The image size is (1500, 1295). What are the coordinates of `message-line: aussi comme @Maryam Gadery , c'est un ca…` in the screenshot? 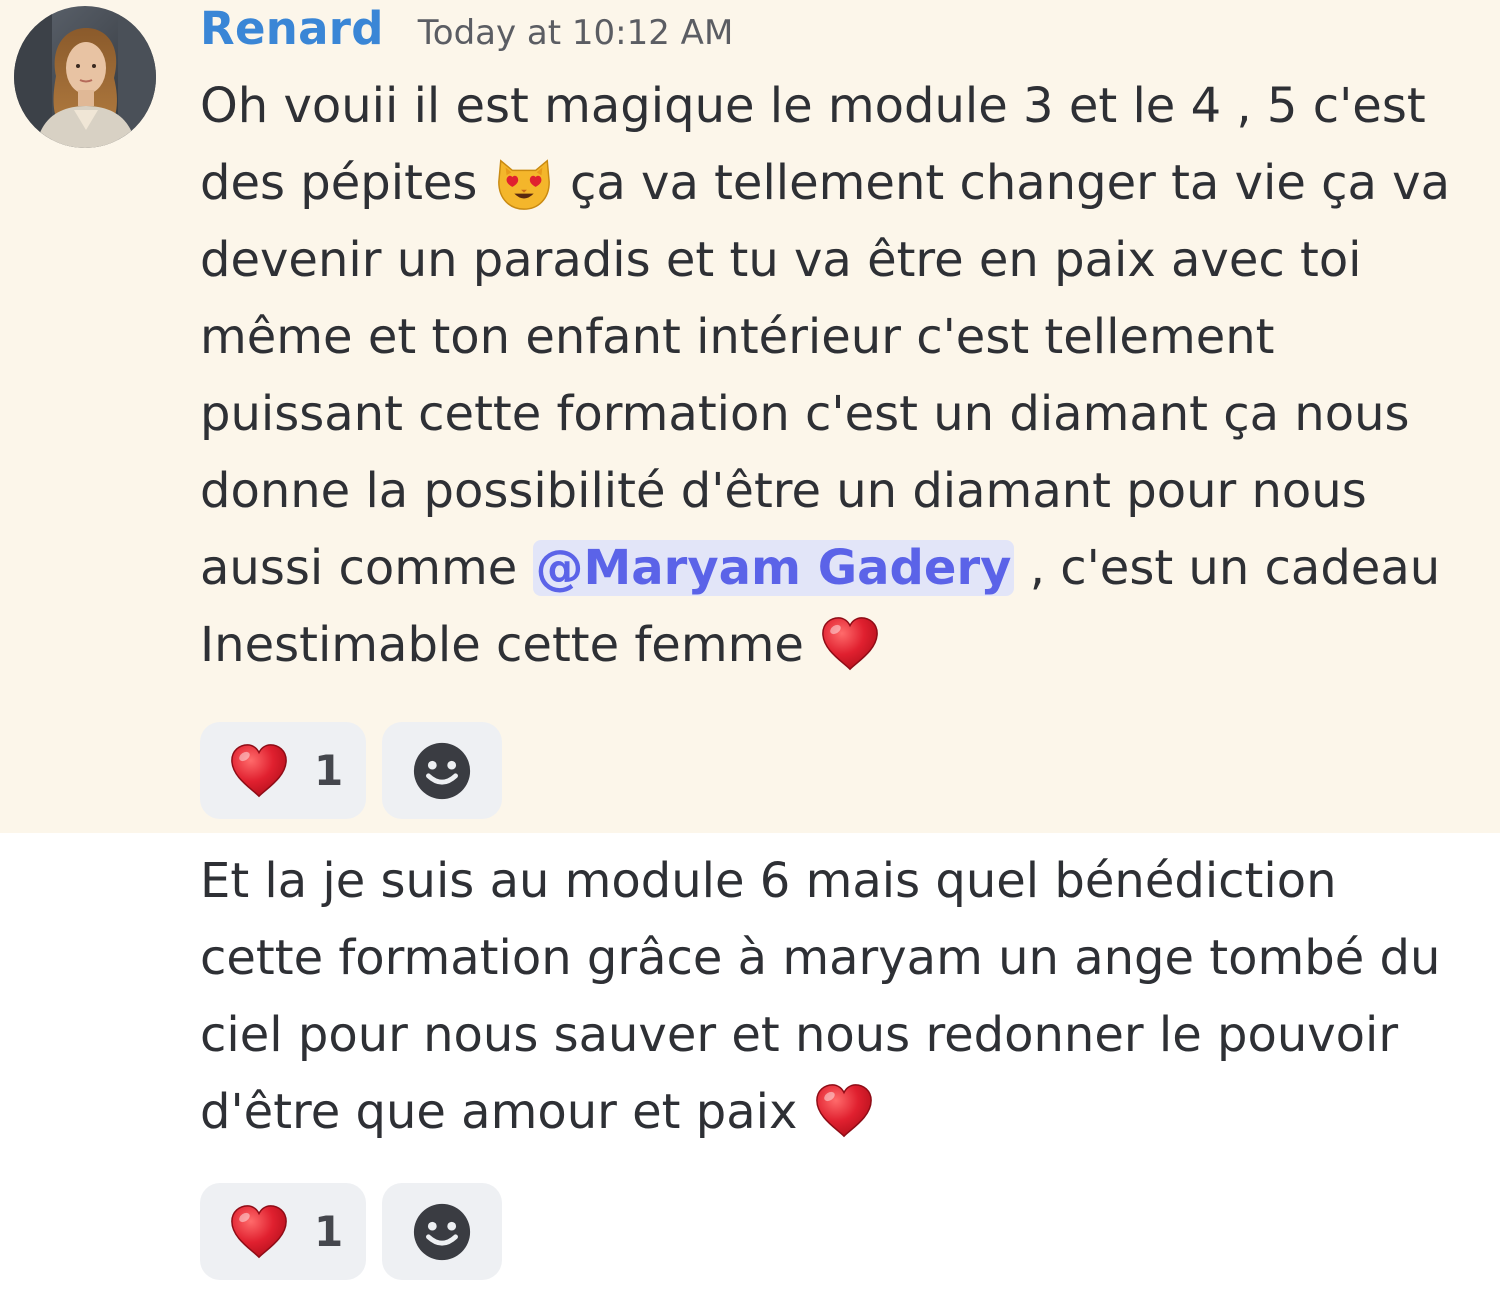 It's located at (825, 568).